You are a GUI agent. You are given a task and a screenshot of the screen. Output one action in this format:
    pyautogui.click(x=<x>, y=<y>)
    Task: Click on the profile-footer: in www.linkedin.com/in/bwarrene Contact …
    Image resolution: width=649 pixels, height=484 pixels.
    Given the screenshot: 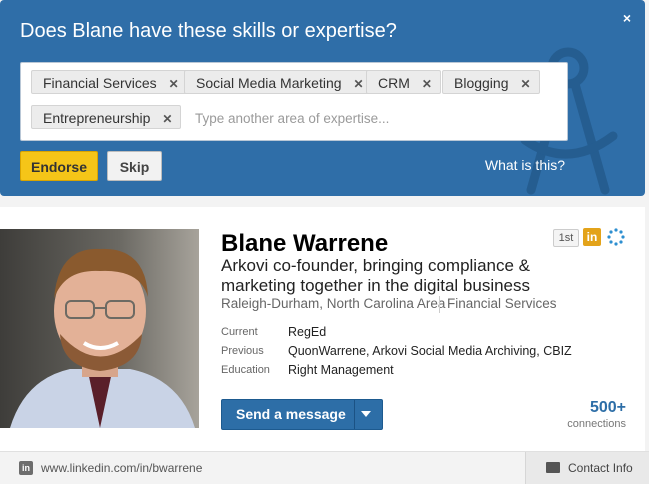 What is the action you would take?
    pyautogui.click(x=324, y=467)
    